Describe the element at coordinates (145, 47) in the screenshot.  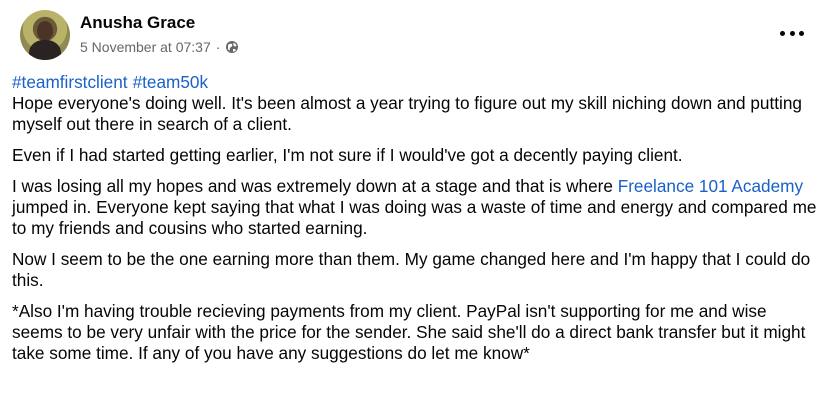
I see `post-timestamp: 5 November at 07:37` at that location.